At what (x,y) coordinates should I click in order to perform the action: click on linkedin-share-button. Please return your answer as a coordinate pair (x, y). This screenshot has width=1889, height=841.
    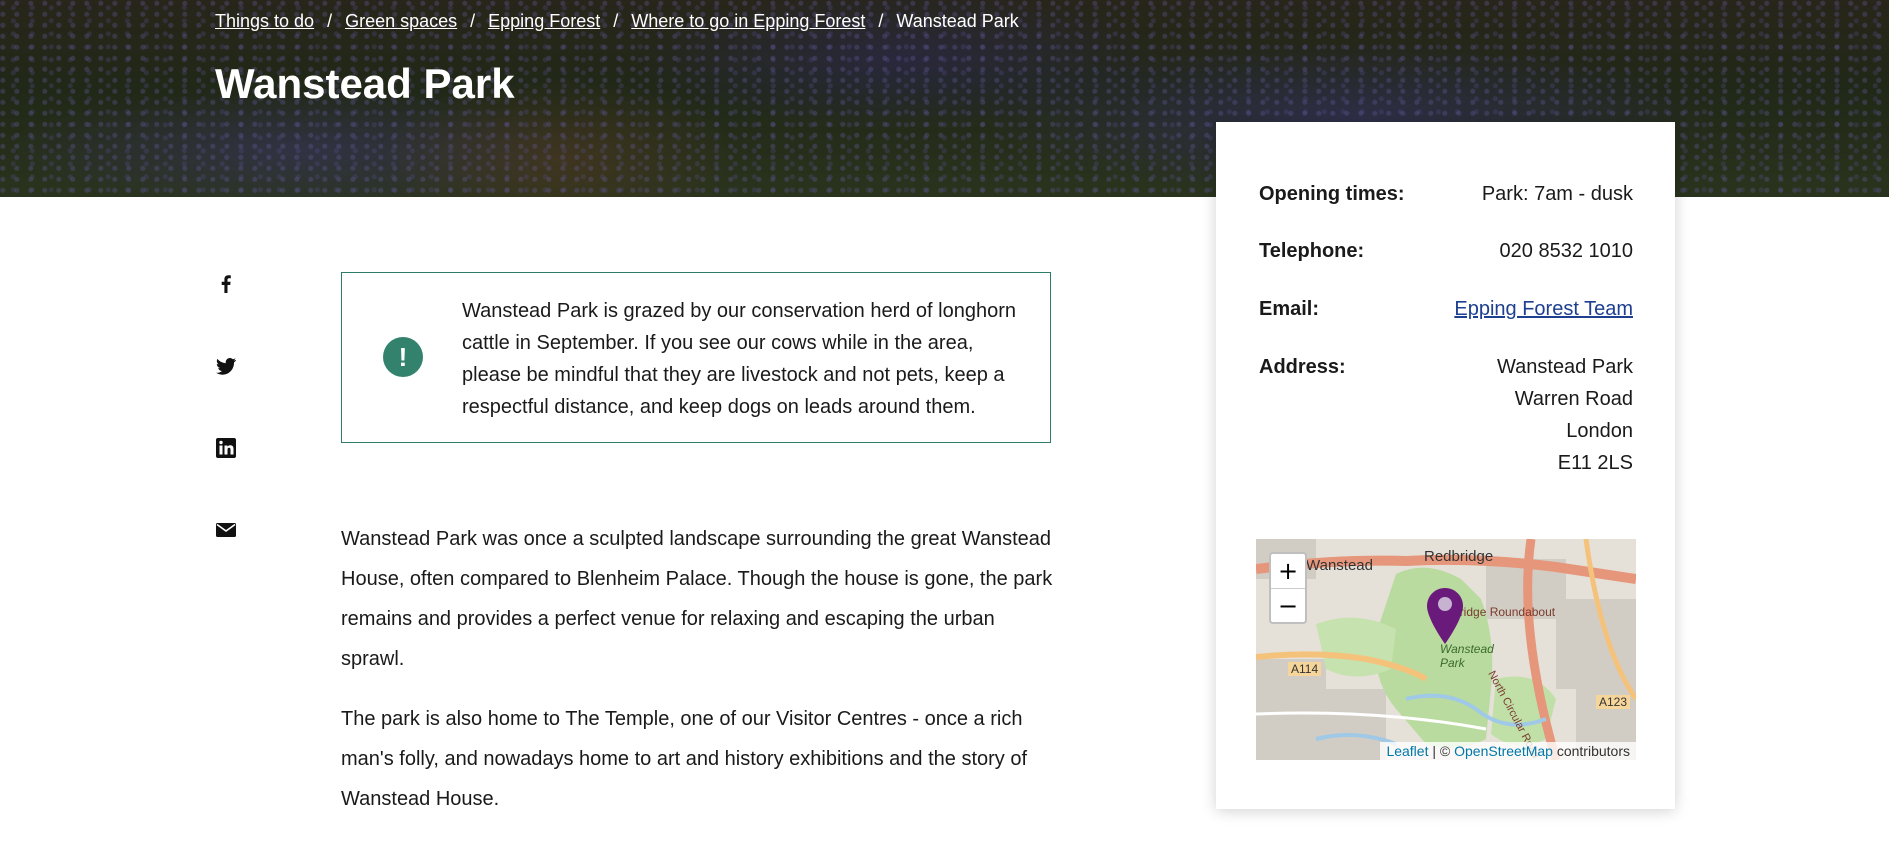
    Looking at the image, I should click on (226, 448).